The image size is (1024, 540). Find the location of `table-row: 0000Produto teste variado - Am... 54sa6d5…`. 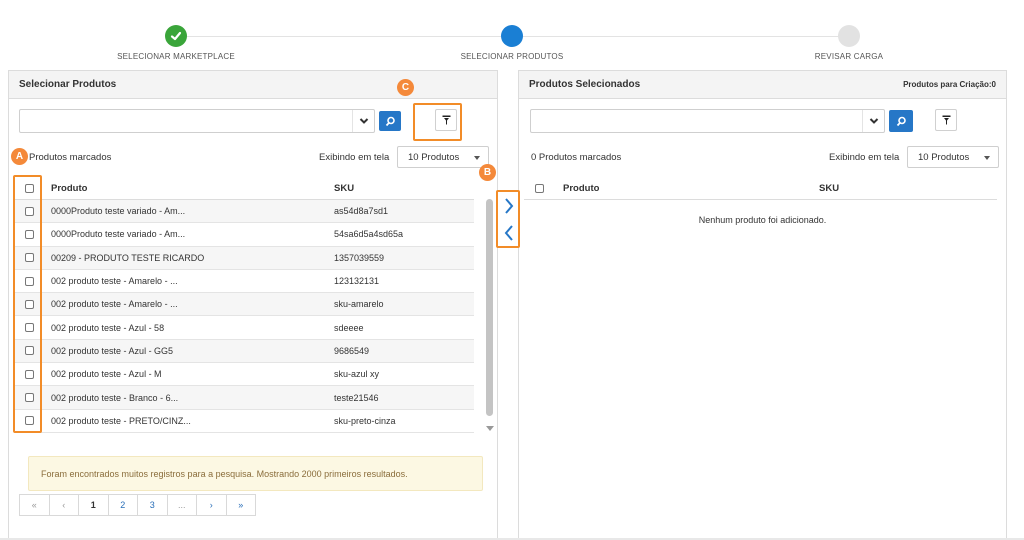

table-row: 0000Produto teste variado - Am... 54sa6d5… is located at coordinates (244, 235).